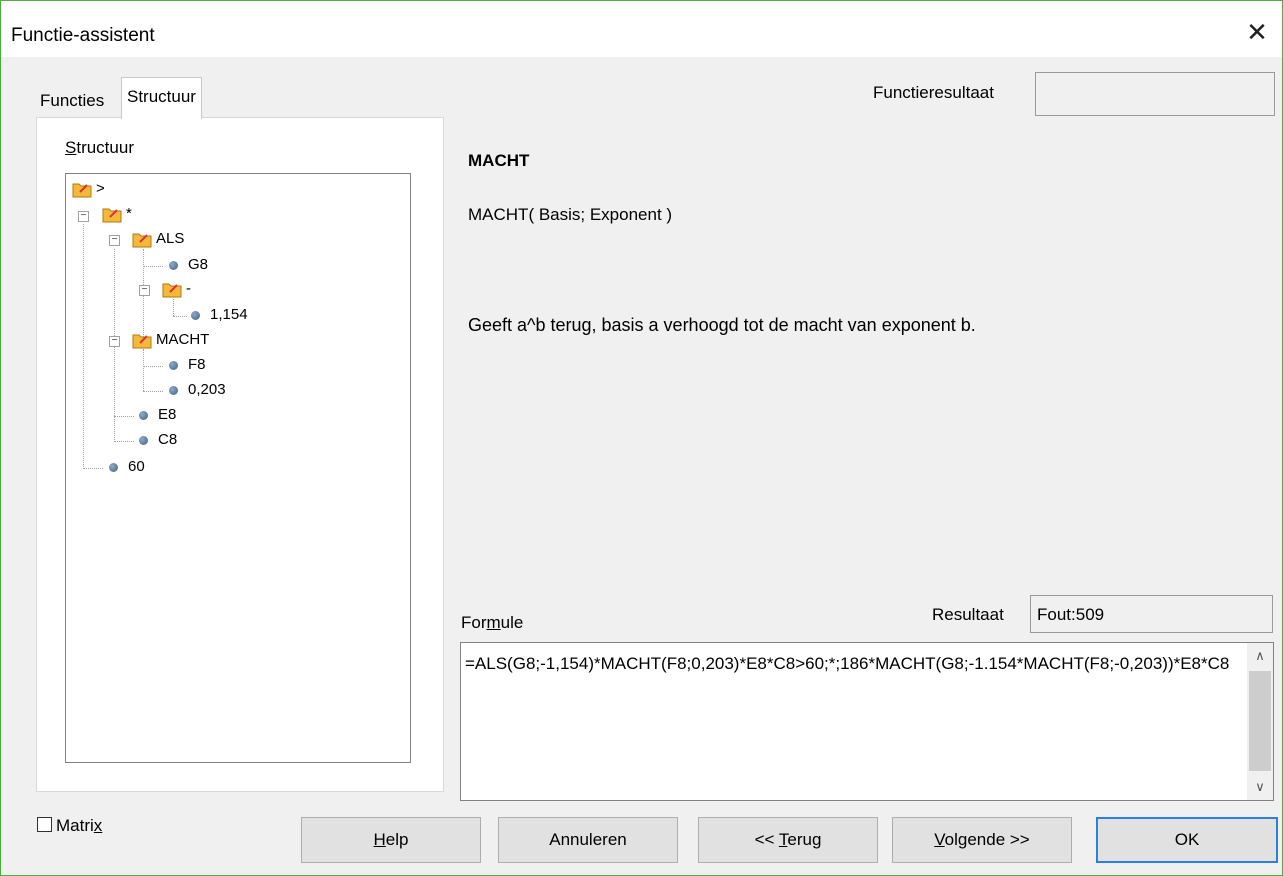 This screenshot has width=1283, height=876. I want to click on tree-leaf-e8: E8, so click(157, 415).